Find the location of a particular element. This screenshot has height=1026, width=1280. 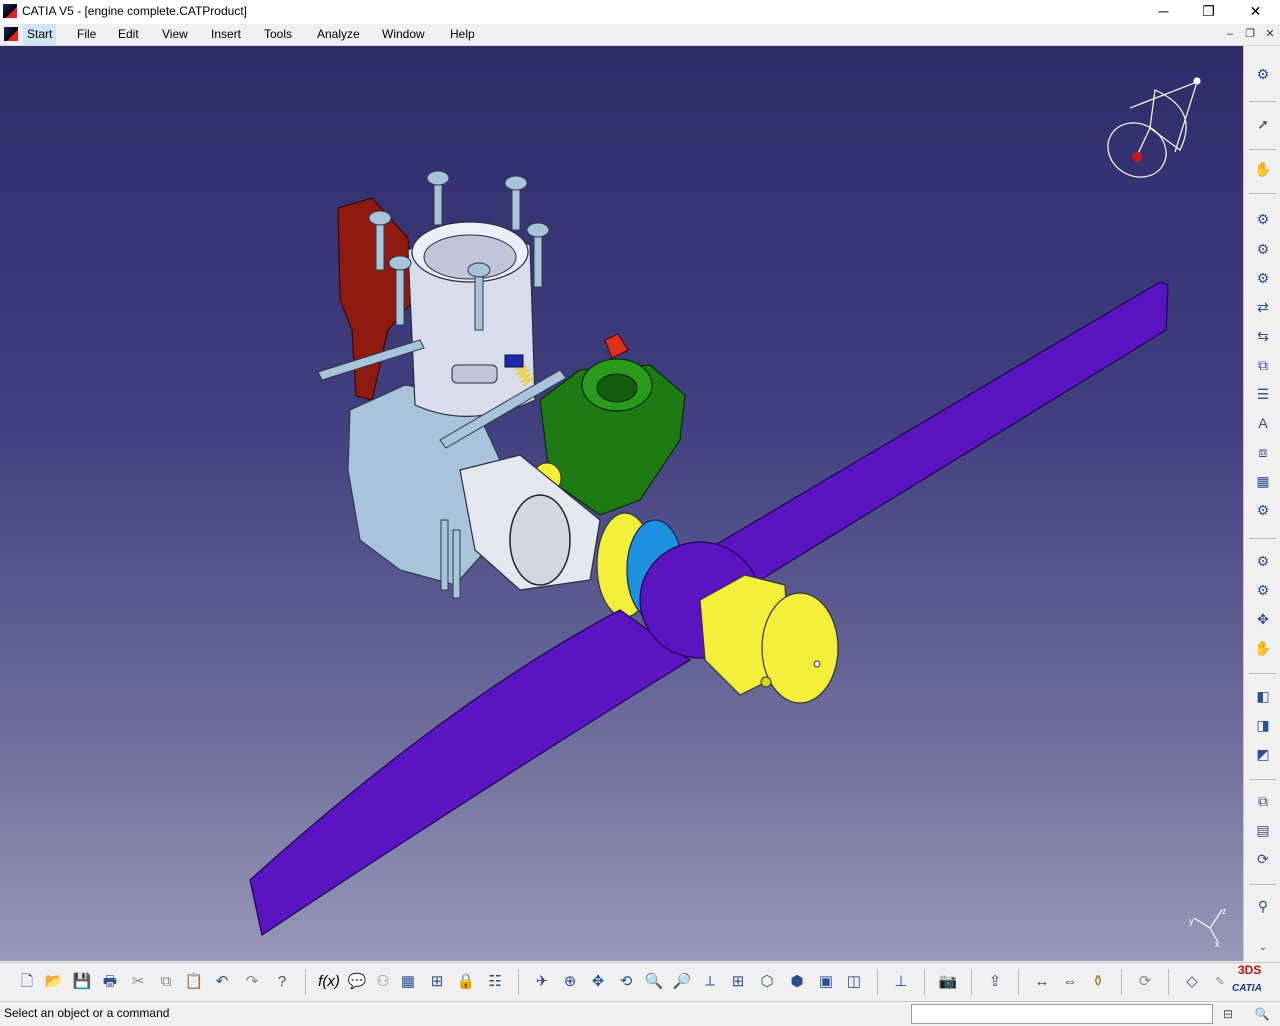

restore-button: ❐ is located at coordinates (1208, 12).